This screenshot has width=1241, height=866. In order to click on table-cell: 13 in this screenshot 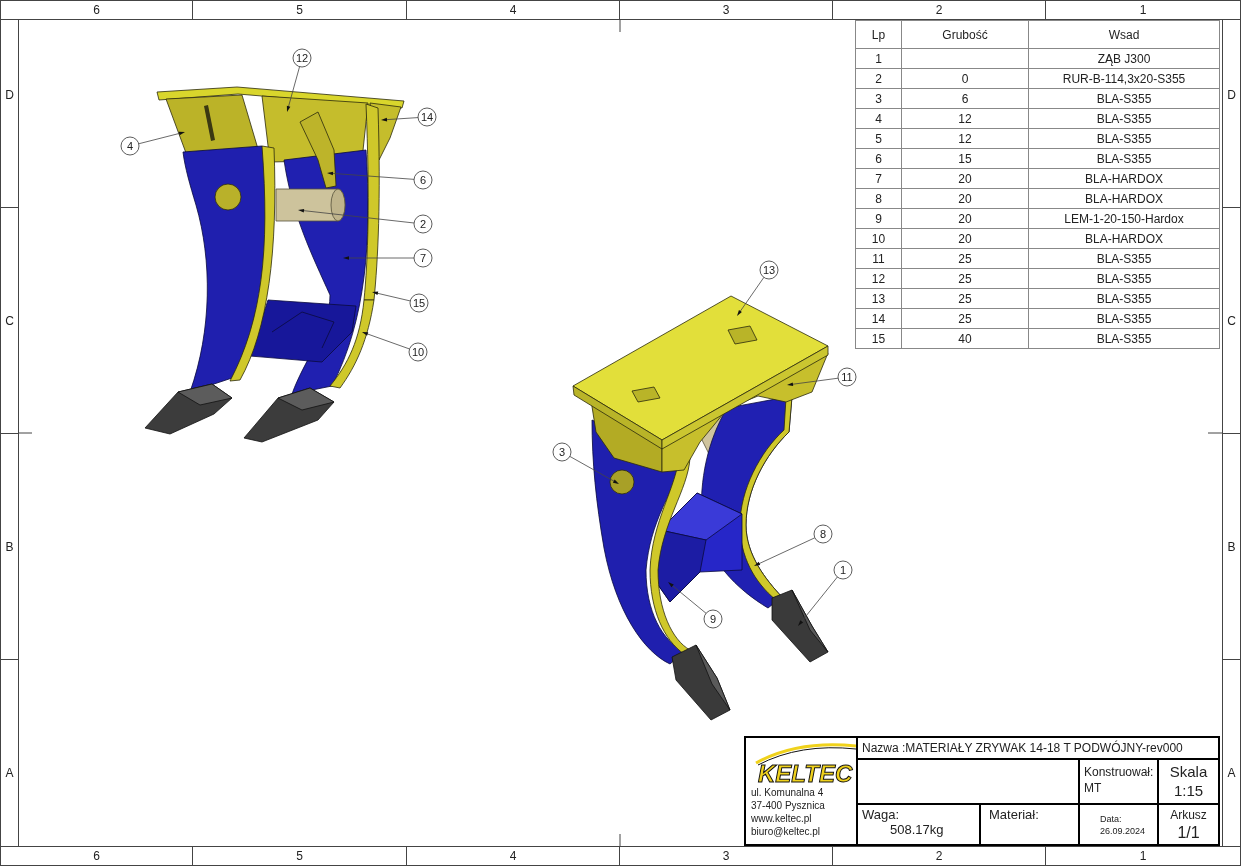, I will do `click(878, 298)`.